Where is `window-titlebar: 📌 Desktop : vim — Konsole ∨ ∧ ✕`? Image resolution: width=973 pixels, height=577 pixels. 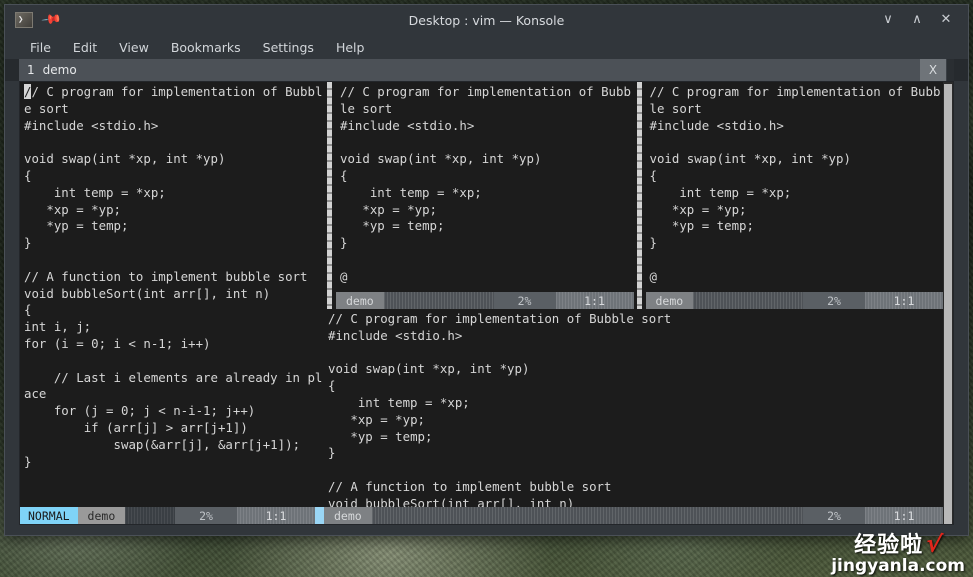
window-titlebar: 📌 Desktop : vim — Konsole ∨ ∧ ✕ is located at coordinates (486, 20).